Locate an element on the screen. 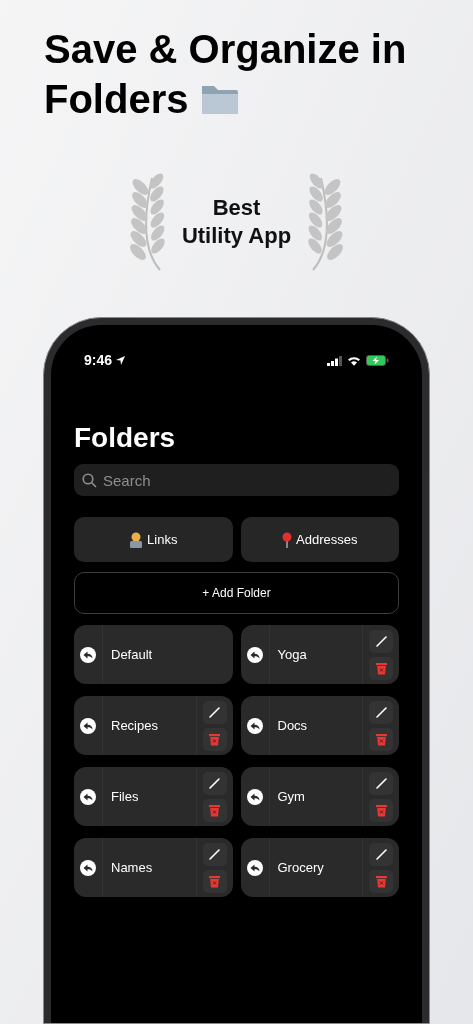  search-field: Search is located at coordinates (236, 480).